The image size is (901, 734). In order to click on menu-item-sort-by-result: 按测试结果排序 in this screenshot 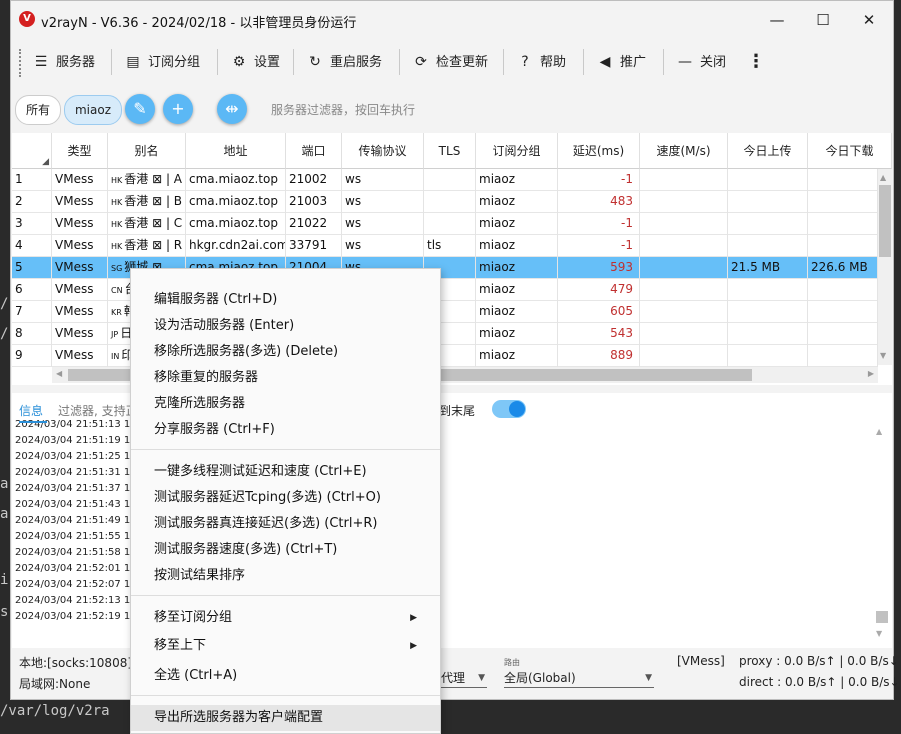, I will do `click(285, 576)`.